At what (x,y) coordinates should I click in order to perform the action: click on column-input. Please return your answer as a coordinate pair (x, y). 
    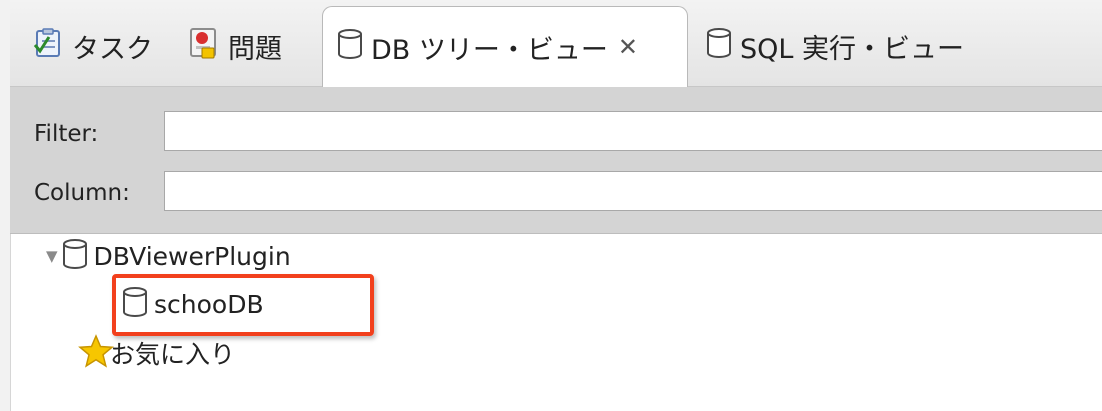
    Looking at the image, I should click on (633, 191).